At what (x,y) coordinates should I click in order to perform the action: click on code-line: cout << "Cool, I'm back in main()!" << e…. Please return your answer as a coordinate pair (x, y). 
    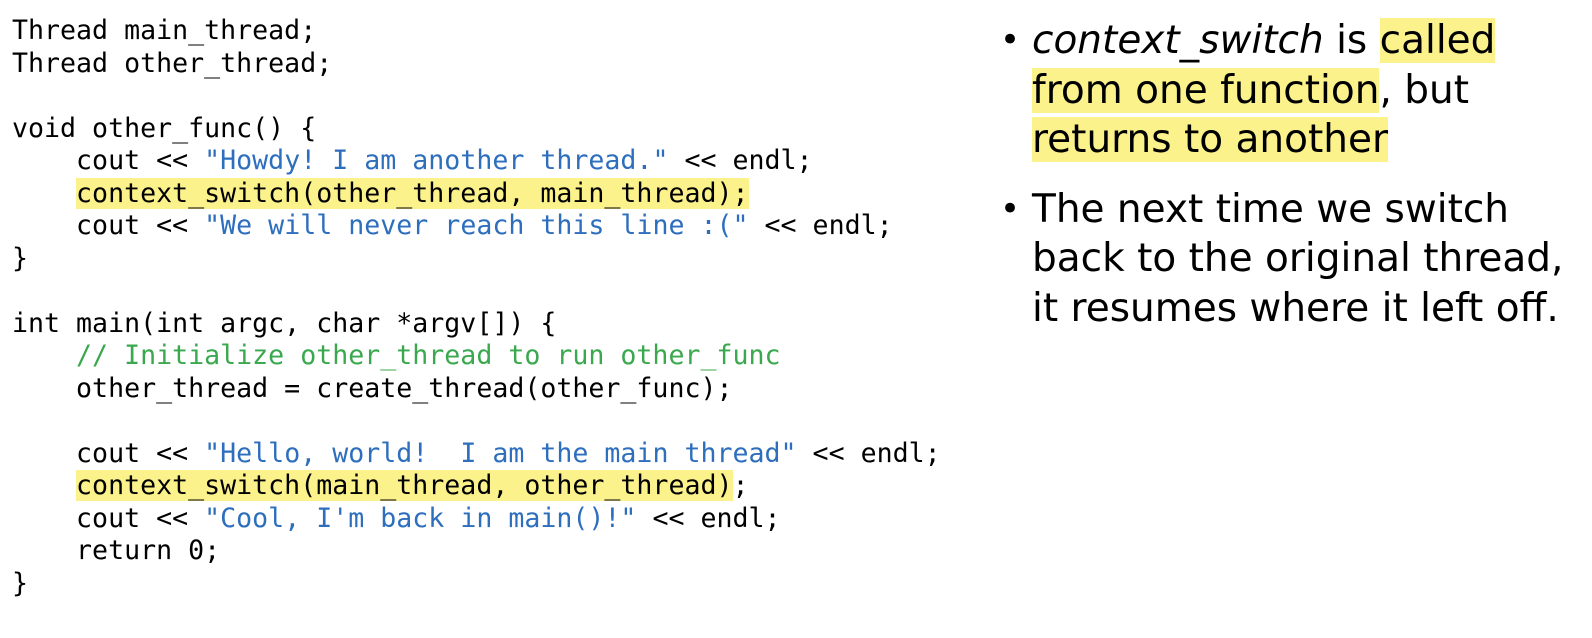
    Looking at the image, I should click on (476, 519).